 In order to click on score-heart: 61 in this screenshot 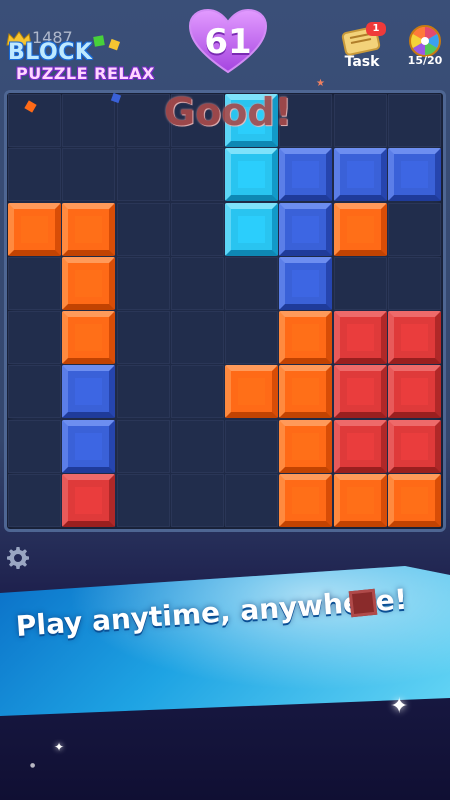, I will do `click(228, 42)`.